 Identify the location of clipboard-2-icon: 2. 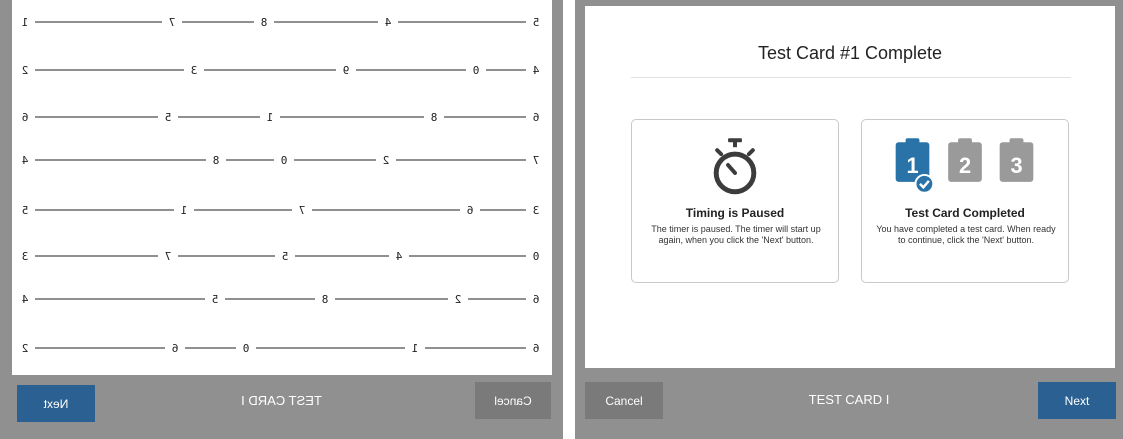
(965, 160).